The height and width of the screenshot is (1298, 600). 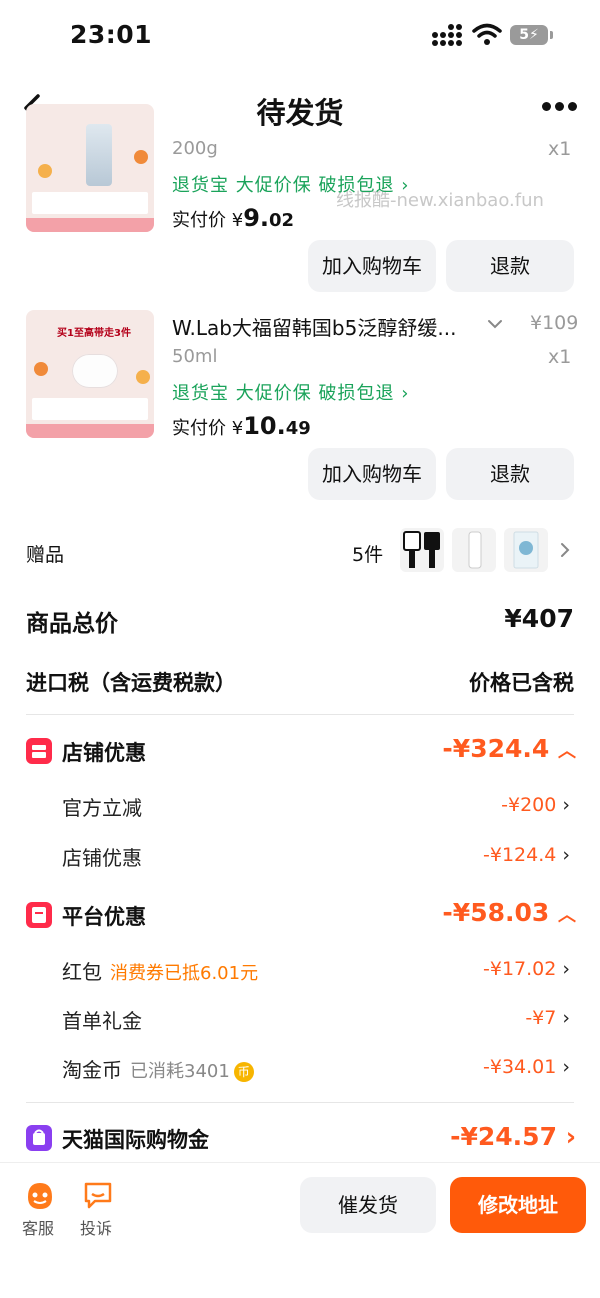 I want to click on red-packet-note: 消费券已抵6.01元, so click(x=184, y=973).